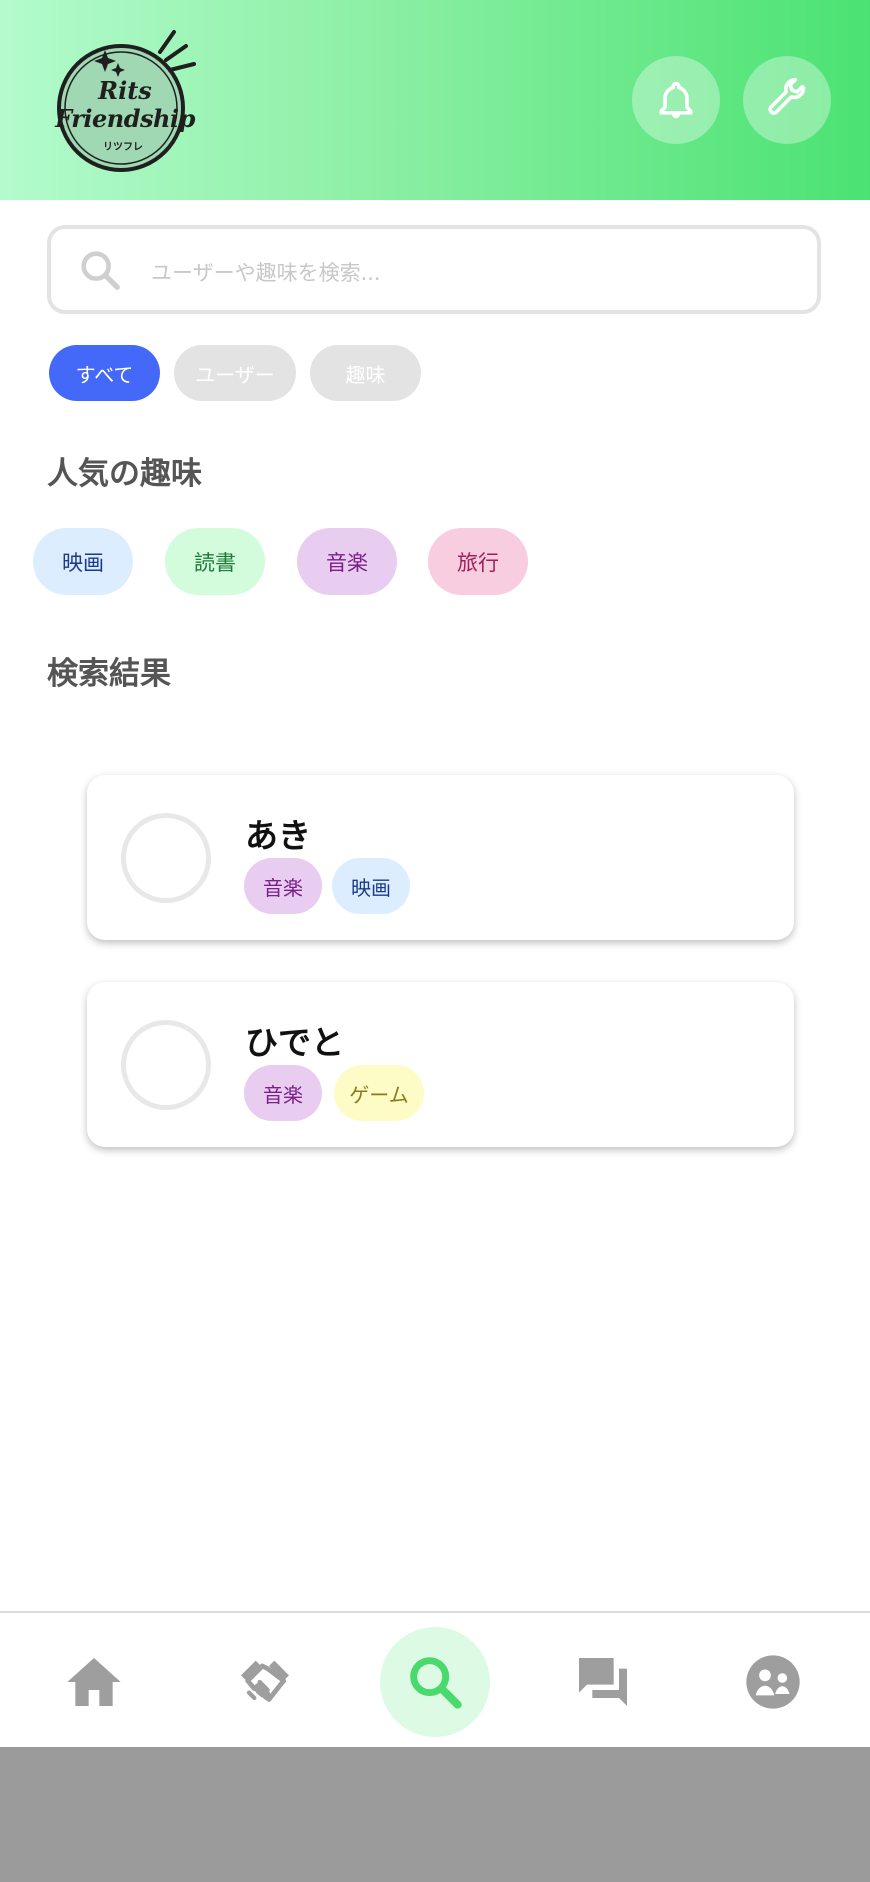  What do you see at coordinates (104, 373) in the screenshot?
I see `filter-all: すべて` at bounding box center [104, 373].